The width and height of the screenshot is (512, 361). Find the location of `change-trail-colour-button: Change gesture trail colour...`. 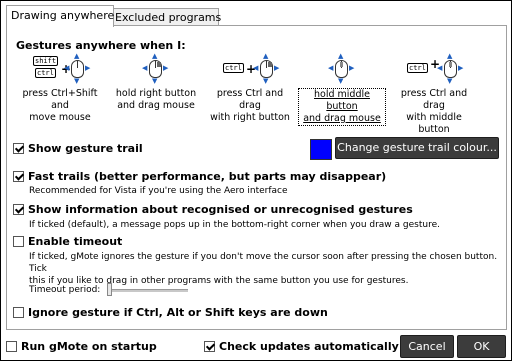

change-trail-colour-button: Change gesture trail colour... is located at coordinates (417, 148).